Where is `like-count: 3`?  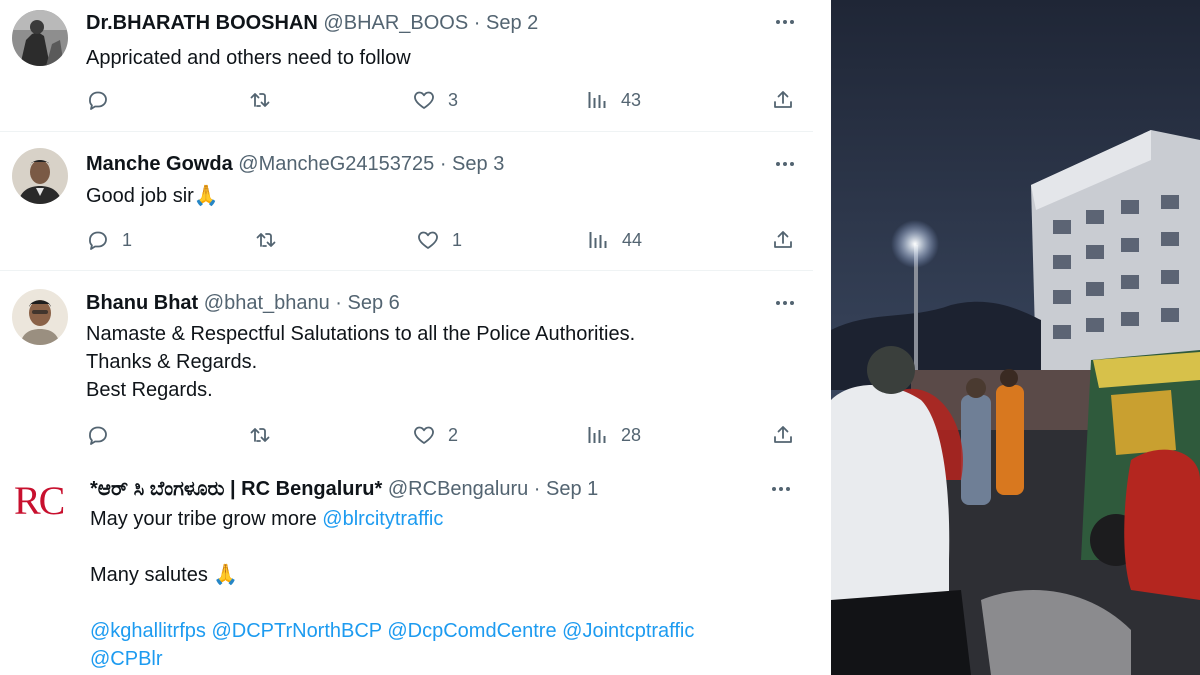 like-count: 3 is located at coordinates (453, 99).